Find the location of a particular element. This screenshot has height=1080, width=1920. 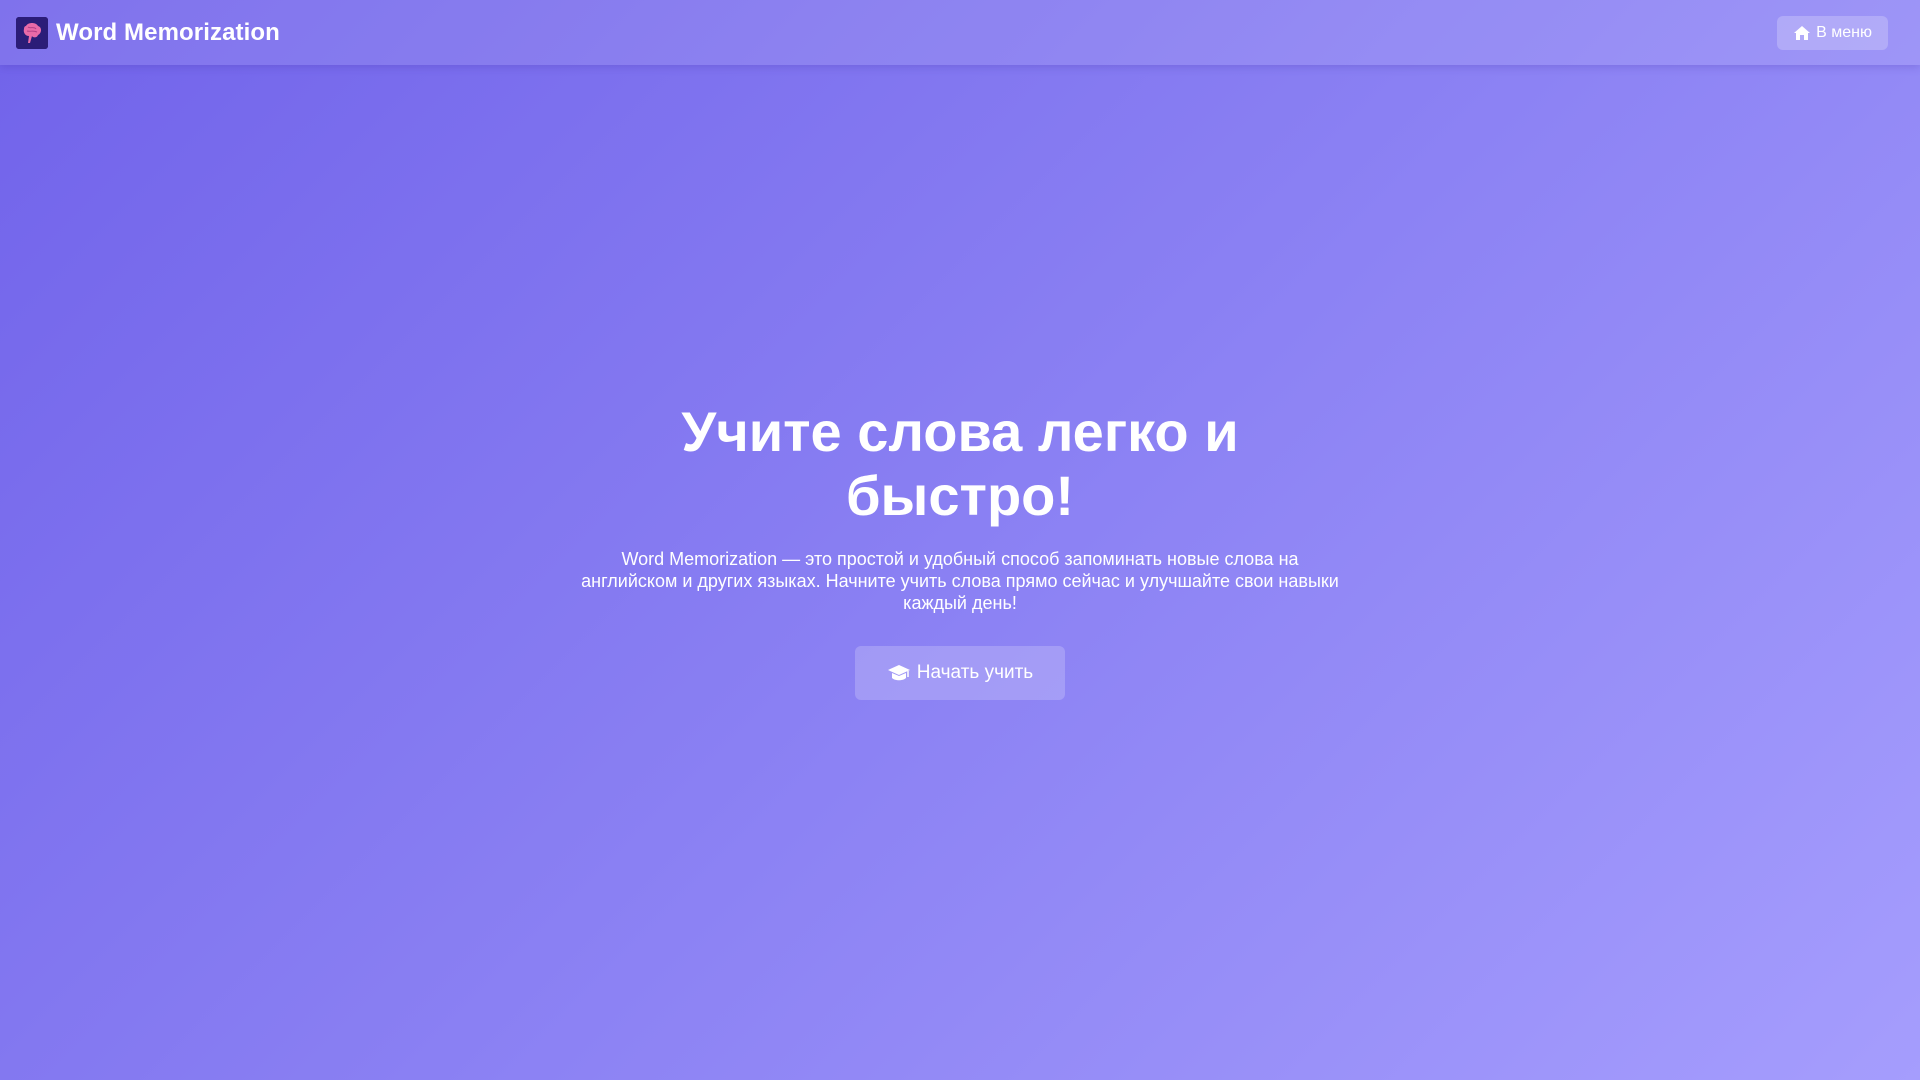

start-learning-button: Начать учить is located at coordinates (960, 673).